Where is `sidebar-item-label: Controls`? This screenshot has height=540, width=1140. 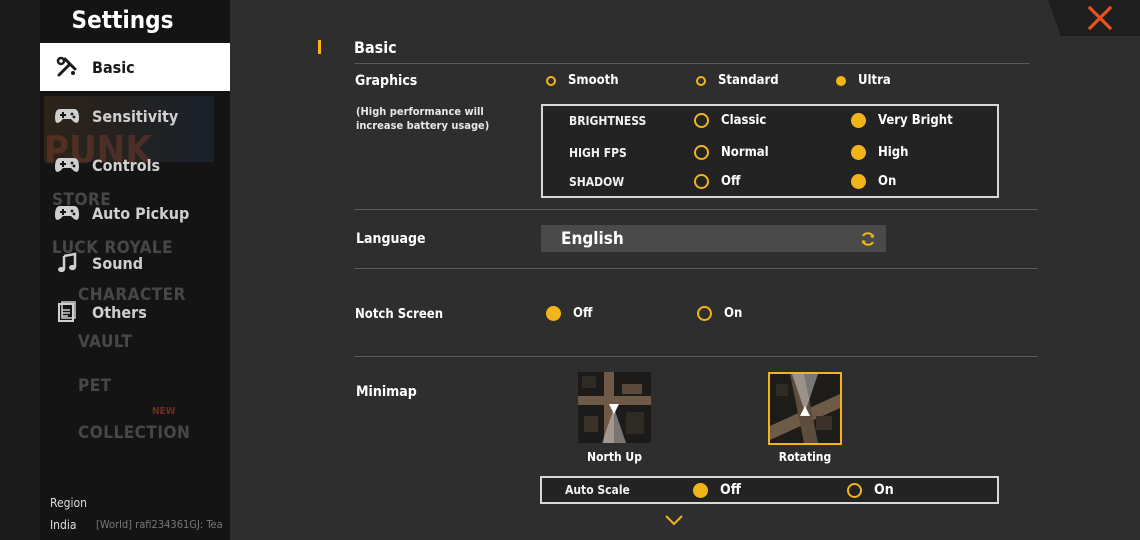
sidebar-item-label: Controls is located at coordinates (126, 165).